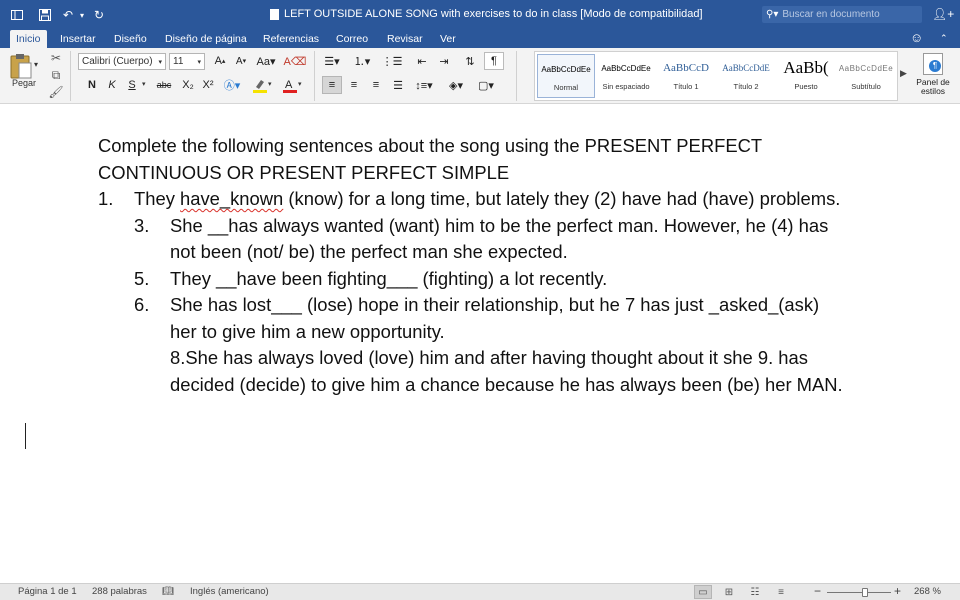  What do you see at coordinates (916, 37) in the screenshot?
I see `feedback-smiley-icon: ☺` at bounding box center [916, 37].